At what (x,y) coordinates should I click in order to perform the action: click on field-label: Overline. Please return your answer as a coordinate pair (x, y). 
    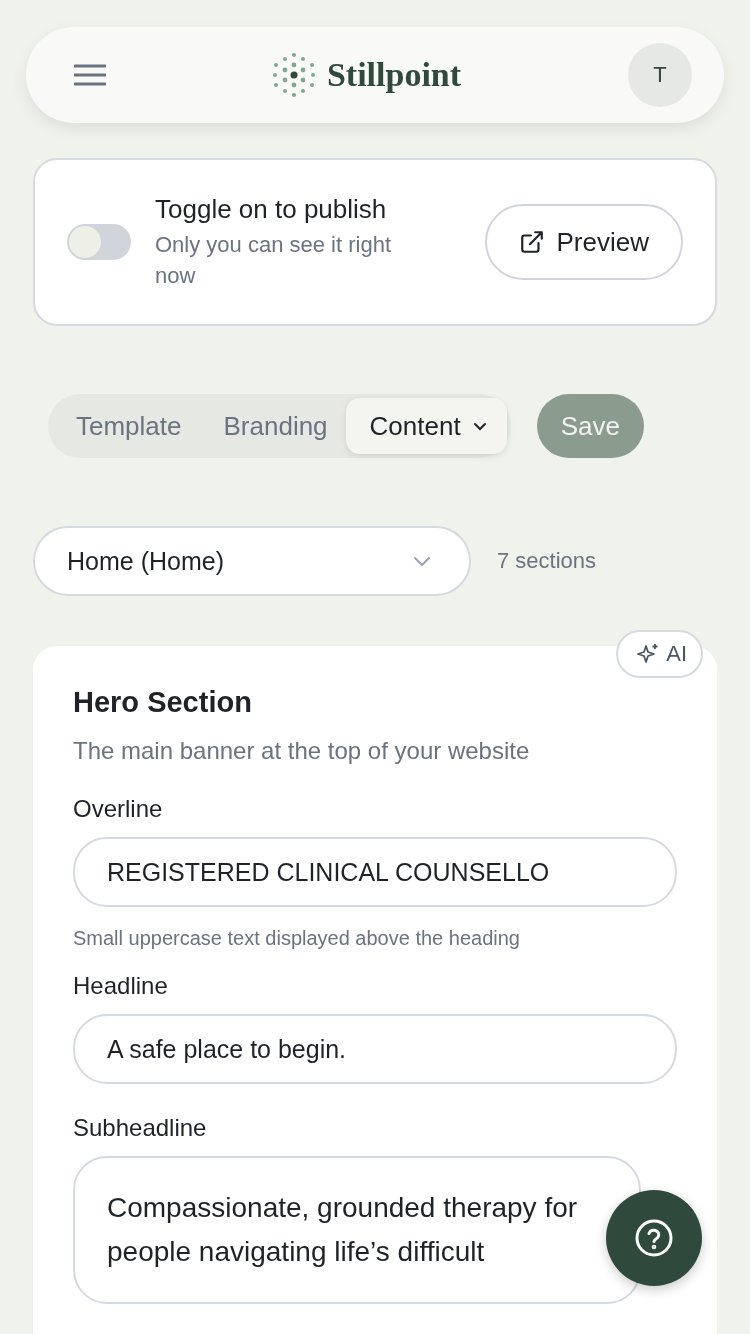
    Looking at the image, I should click on (118, 809).